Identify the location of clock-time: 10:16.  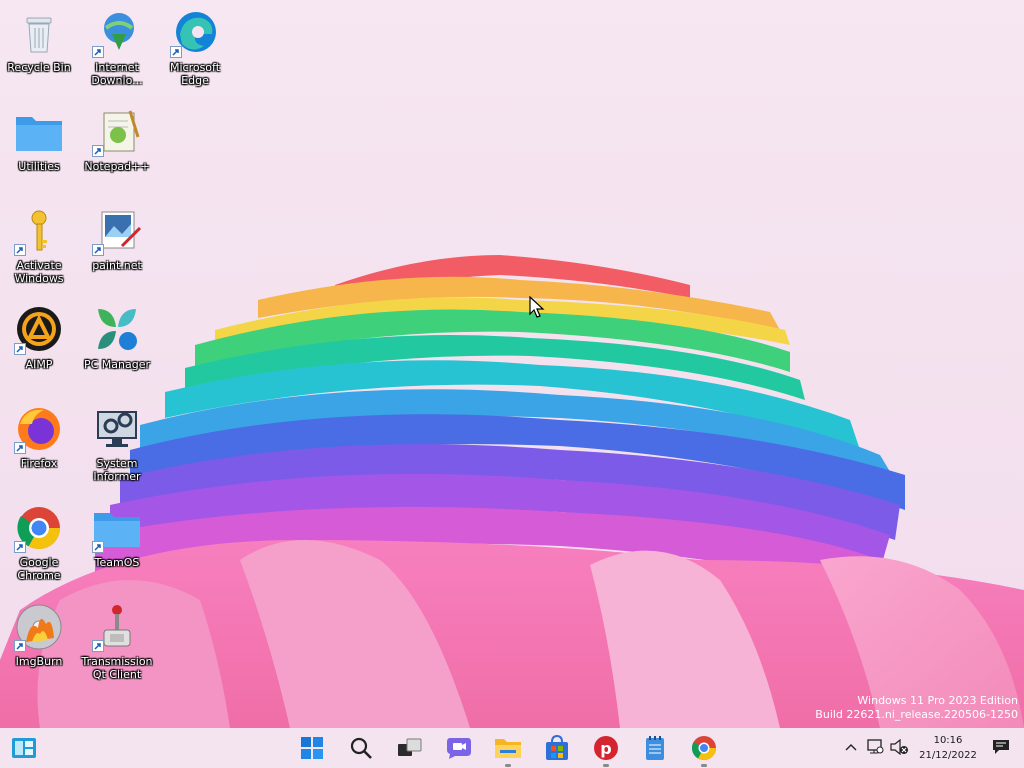
(948, 740).